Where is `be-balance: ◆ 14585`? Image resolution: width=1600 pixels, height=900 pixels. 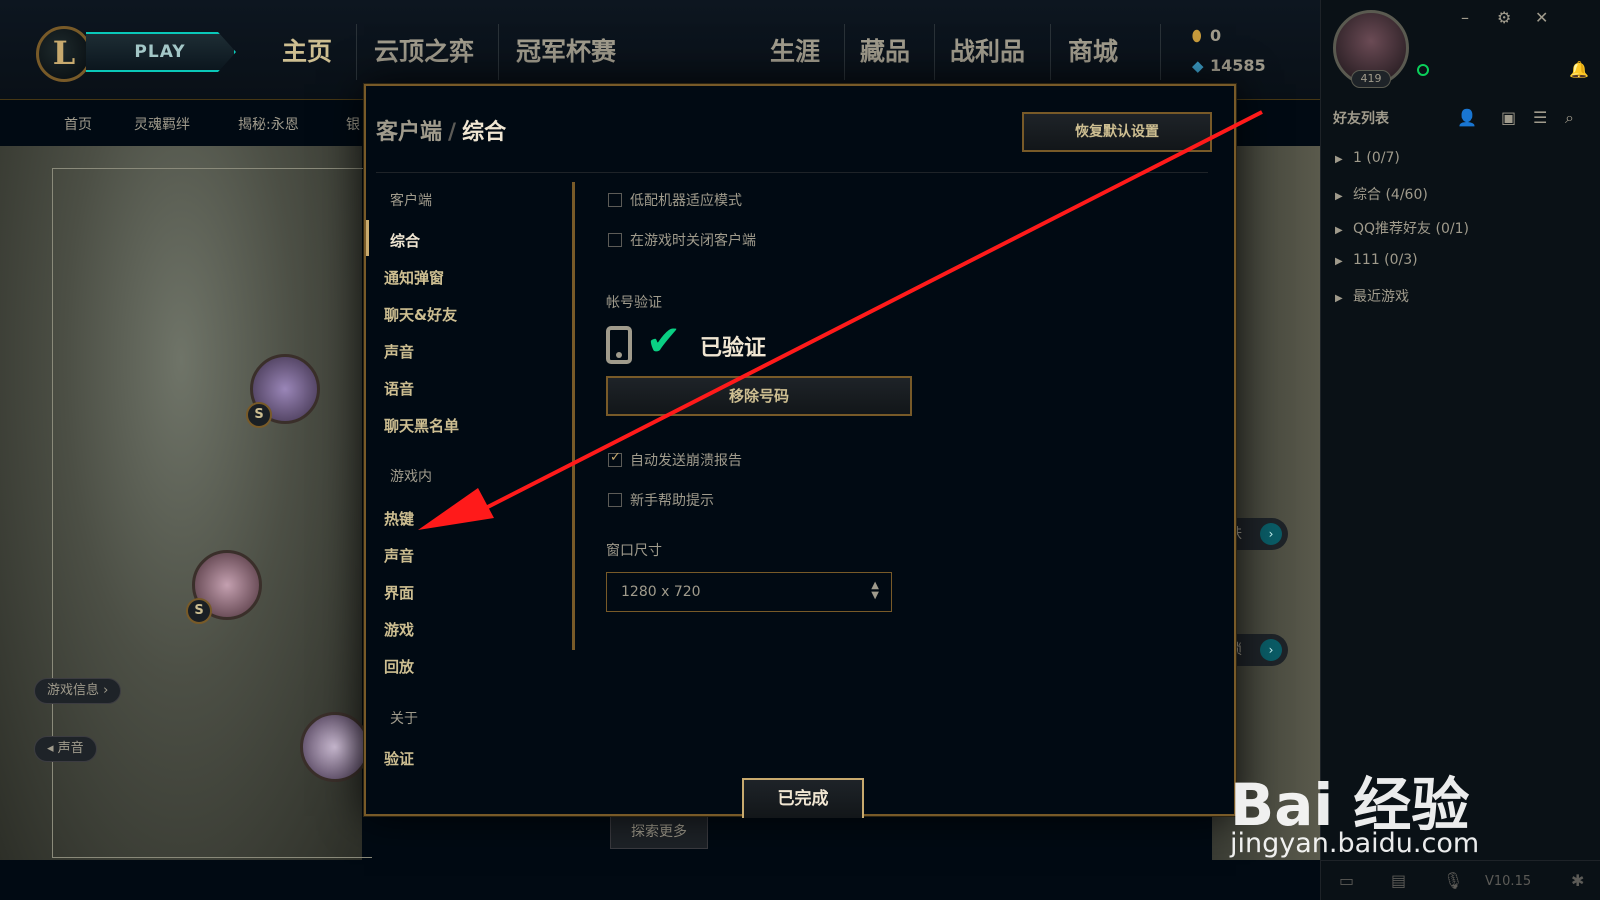 be-balance: ◆ 14585 is located at coordinates (1229, 65).